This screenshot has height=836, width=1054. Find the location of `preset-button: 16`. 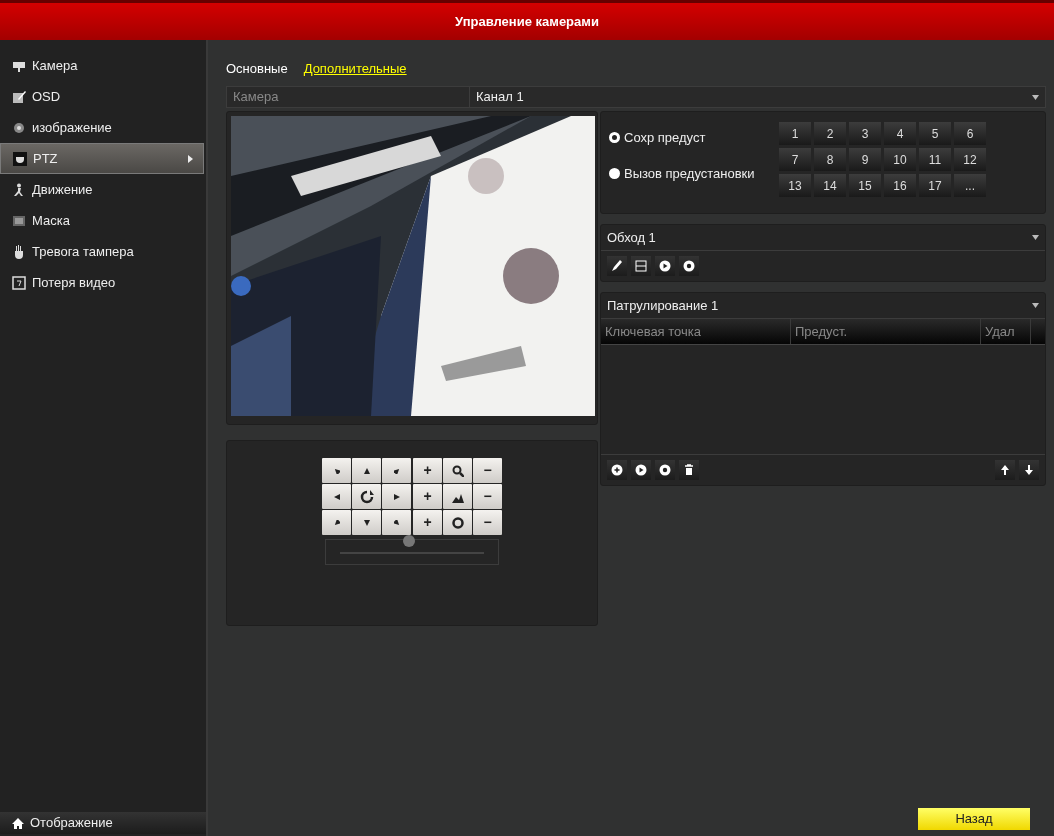

preset-button: 16 is located at coordinates (900, 185).